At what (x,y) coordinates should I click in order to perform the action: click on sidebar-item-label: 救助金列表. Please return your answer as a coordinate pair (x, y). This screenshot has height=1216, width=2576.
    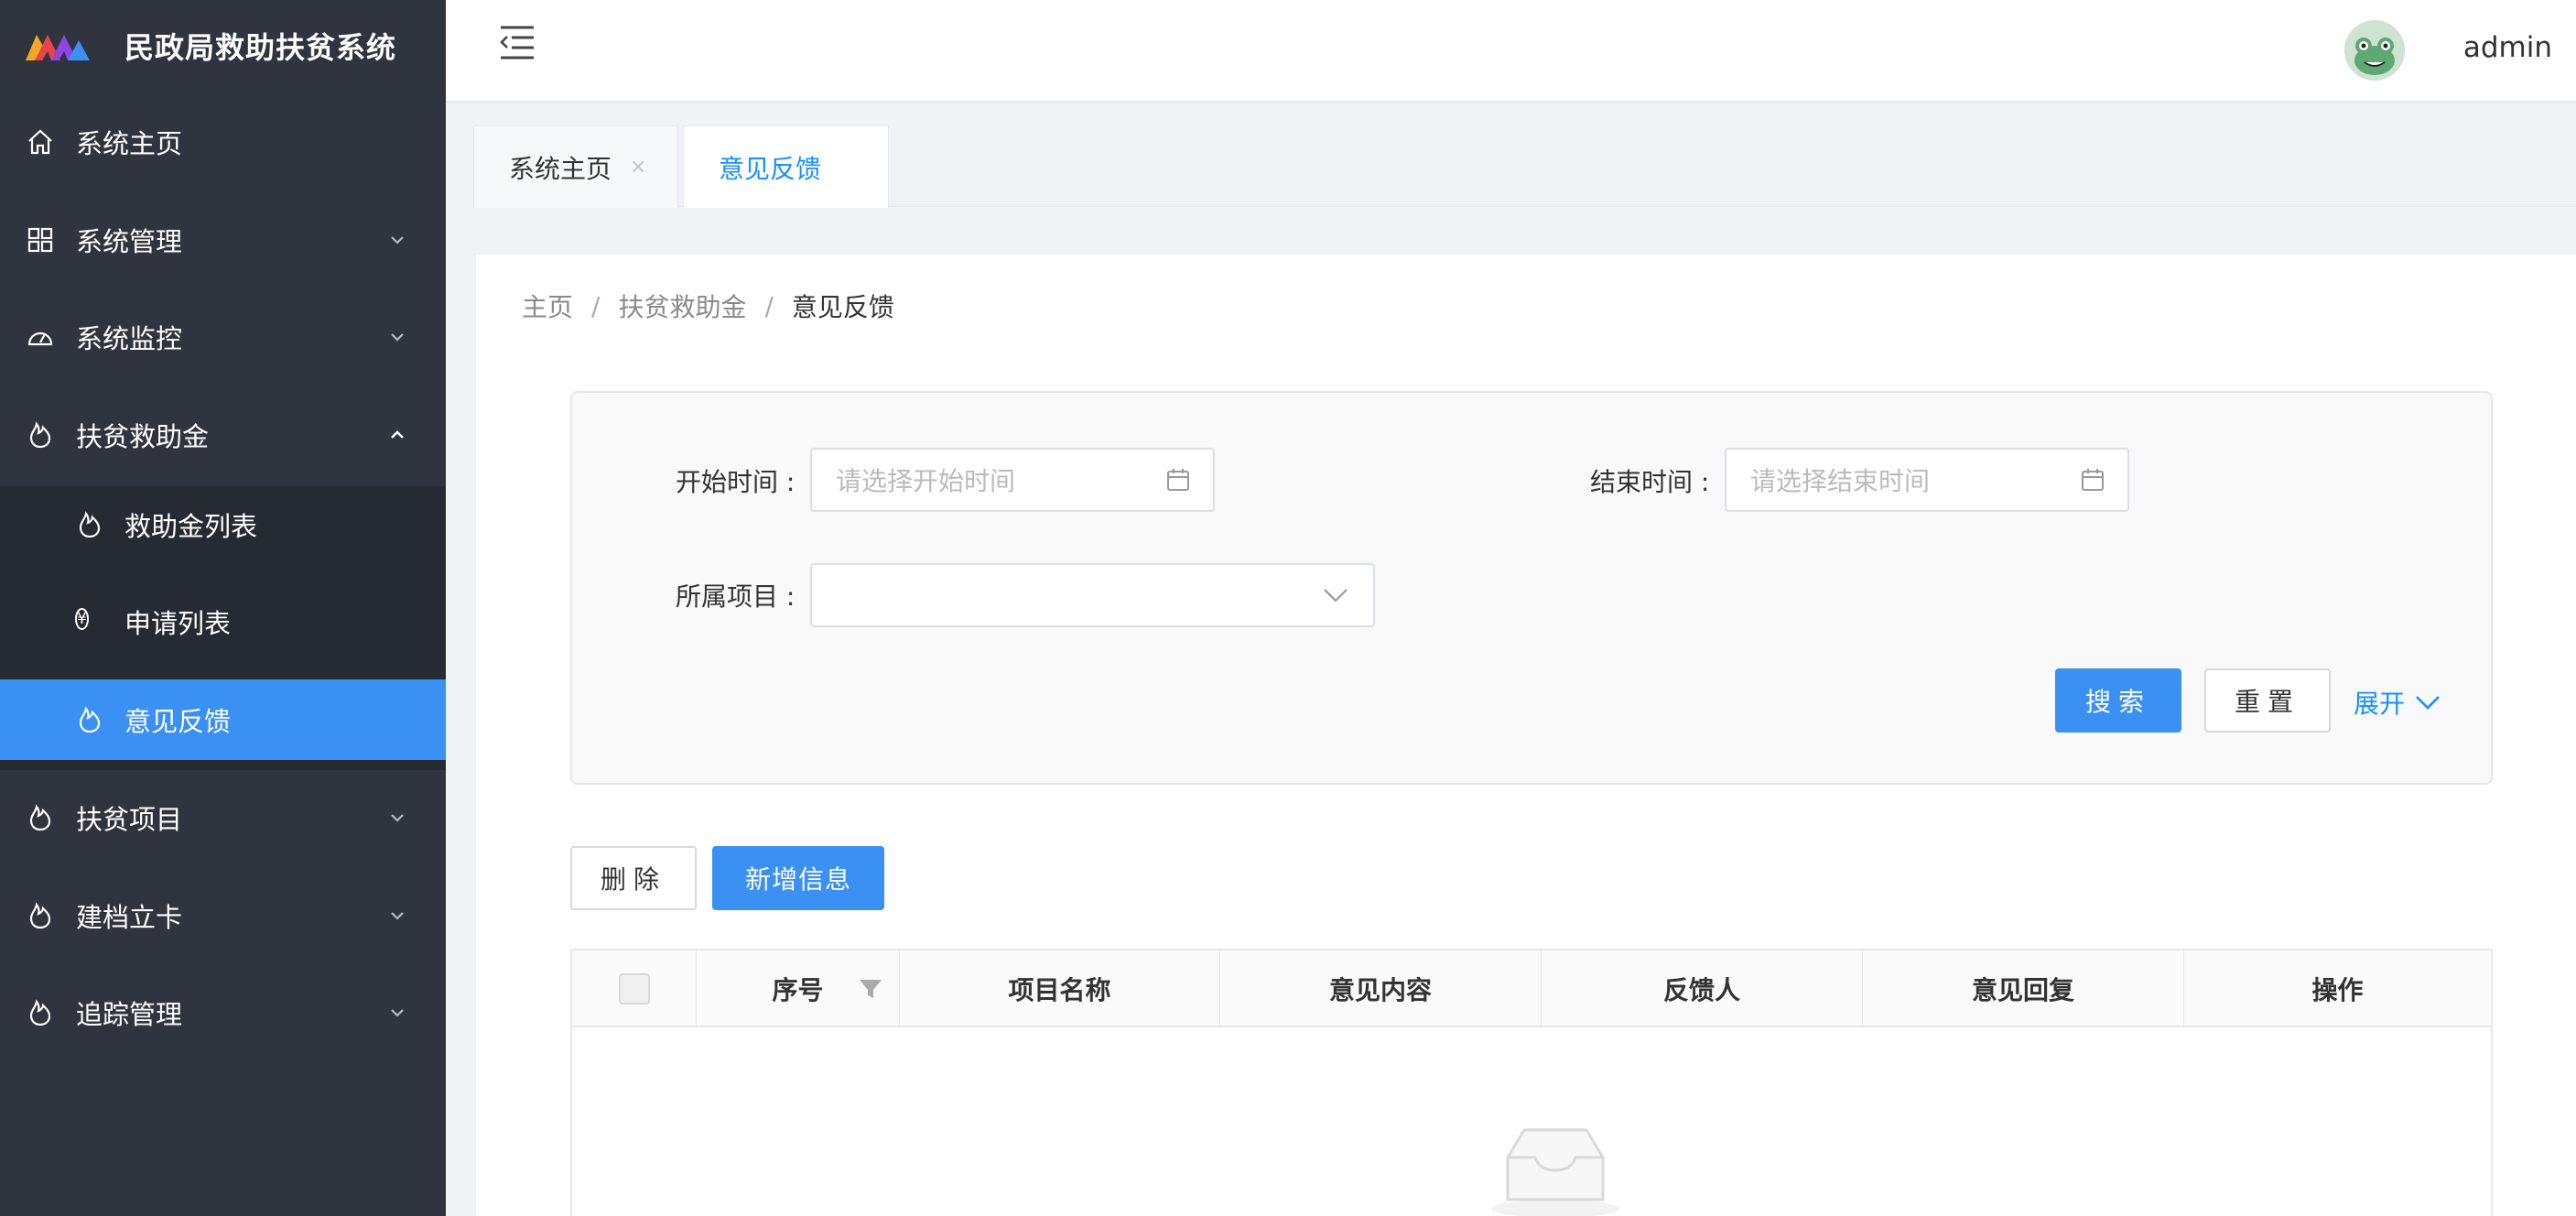
    Looking at the image, I should click on (191, 526).